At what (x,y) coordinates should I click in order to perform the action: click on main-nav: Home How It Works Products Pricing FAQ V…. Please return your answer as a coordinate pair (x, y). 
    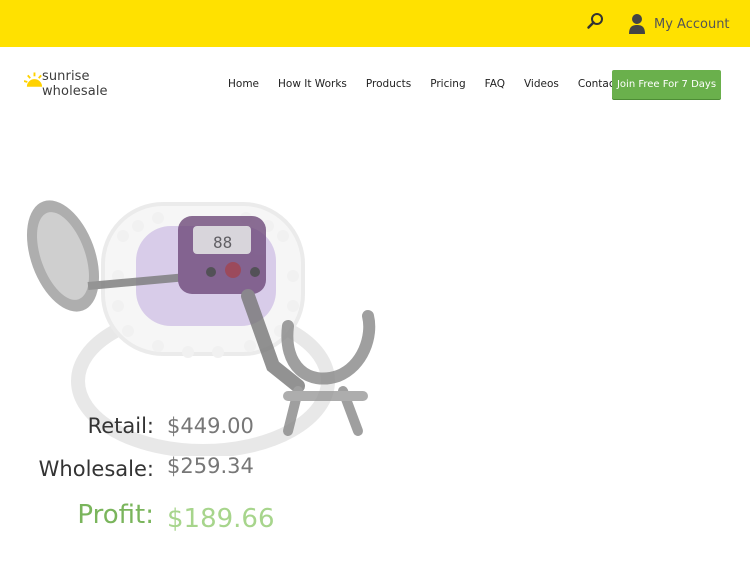
    Looking at the image, I should click on (441, 84).